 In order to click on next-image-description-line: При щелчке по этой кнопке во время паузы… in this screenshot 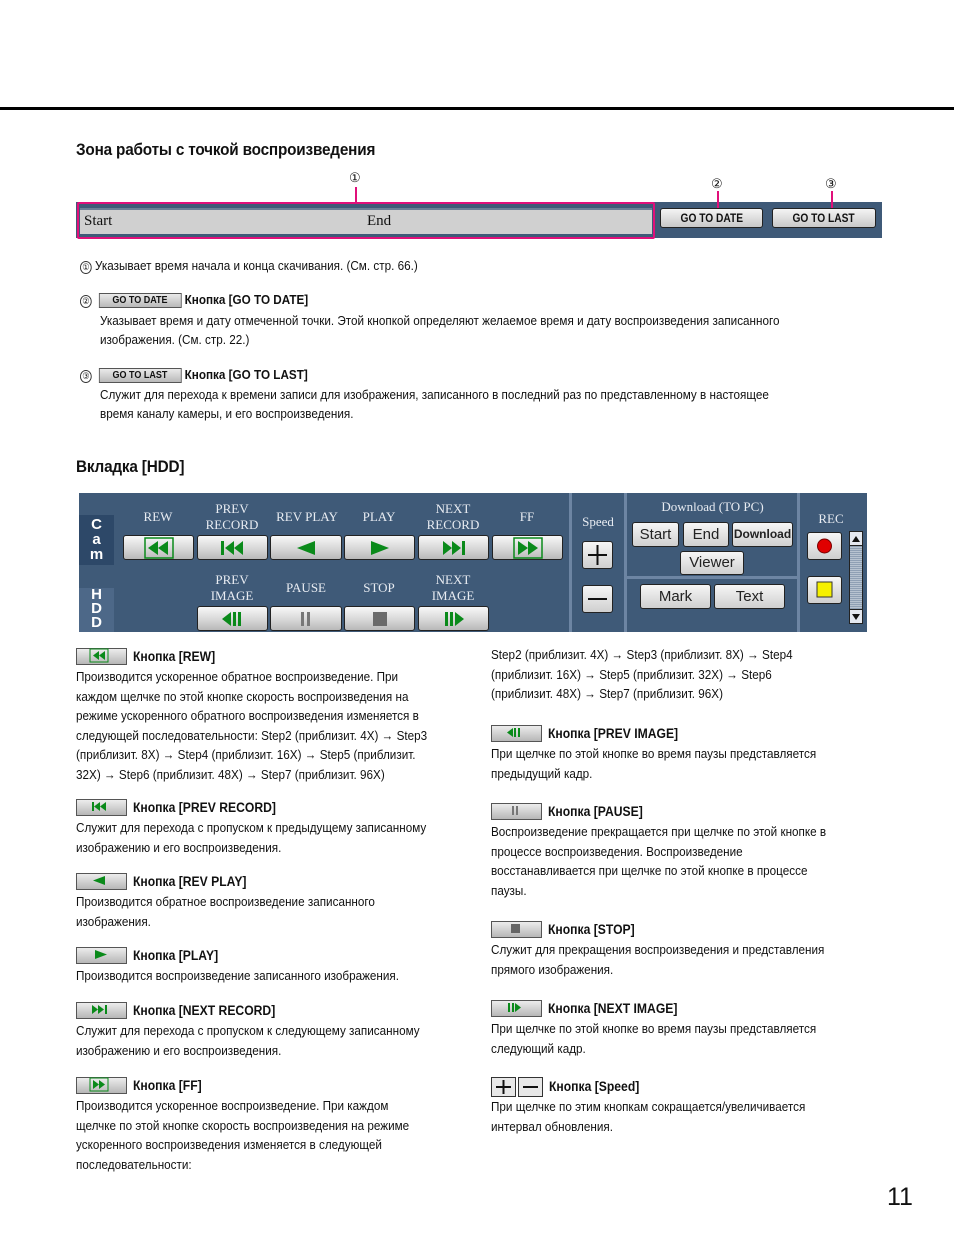, I will do `click(654, 1028)`.